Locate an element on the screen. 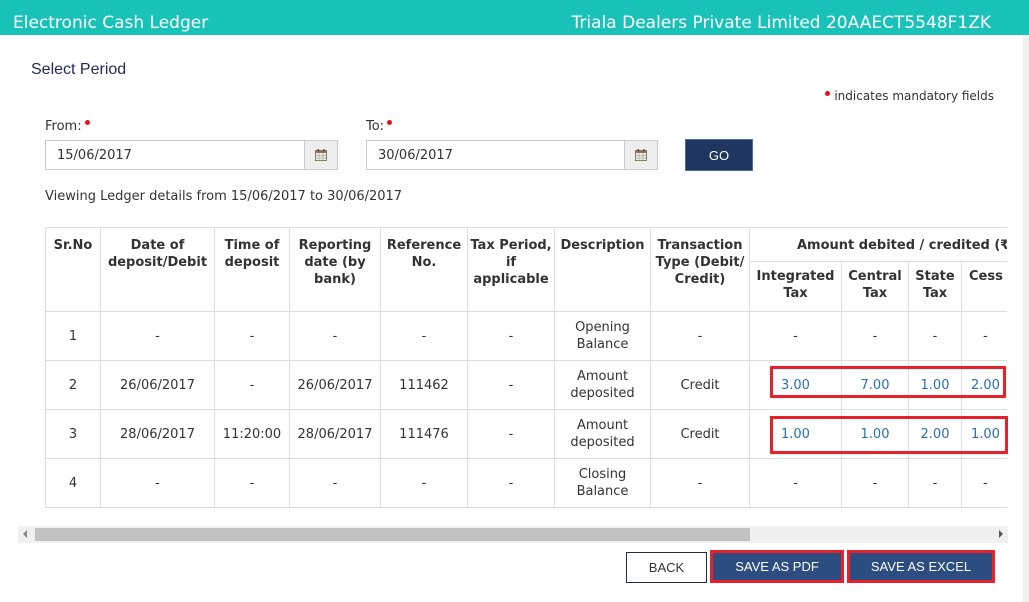  from-date-field is located at coordinates (191, 155).